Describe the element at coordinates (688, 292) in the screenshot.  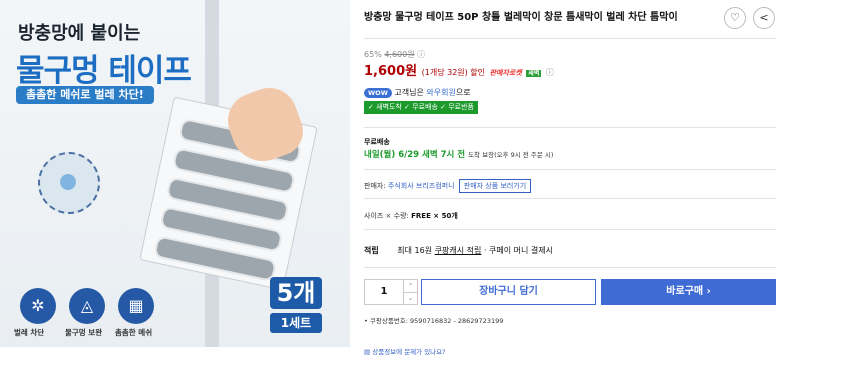
I see `buy-now-button: 바로구매 ›` at that location.